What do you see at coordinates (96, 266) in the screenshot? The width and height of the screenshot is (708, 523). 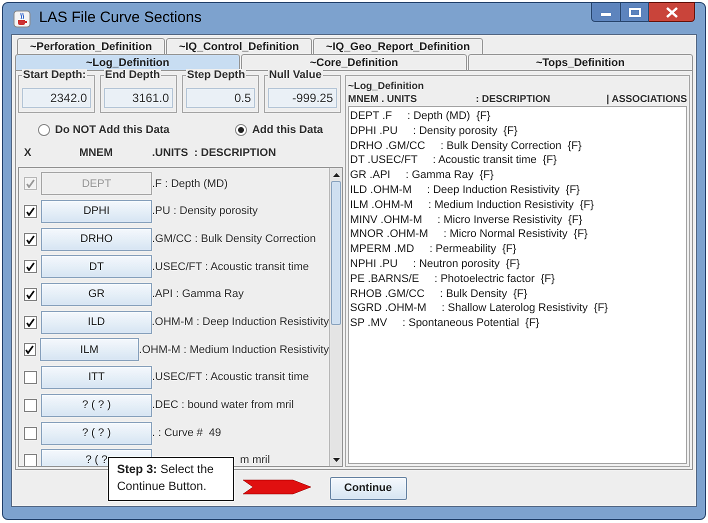 I see `mnemonic-button: DT` at bounding box center [96, 266].